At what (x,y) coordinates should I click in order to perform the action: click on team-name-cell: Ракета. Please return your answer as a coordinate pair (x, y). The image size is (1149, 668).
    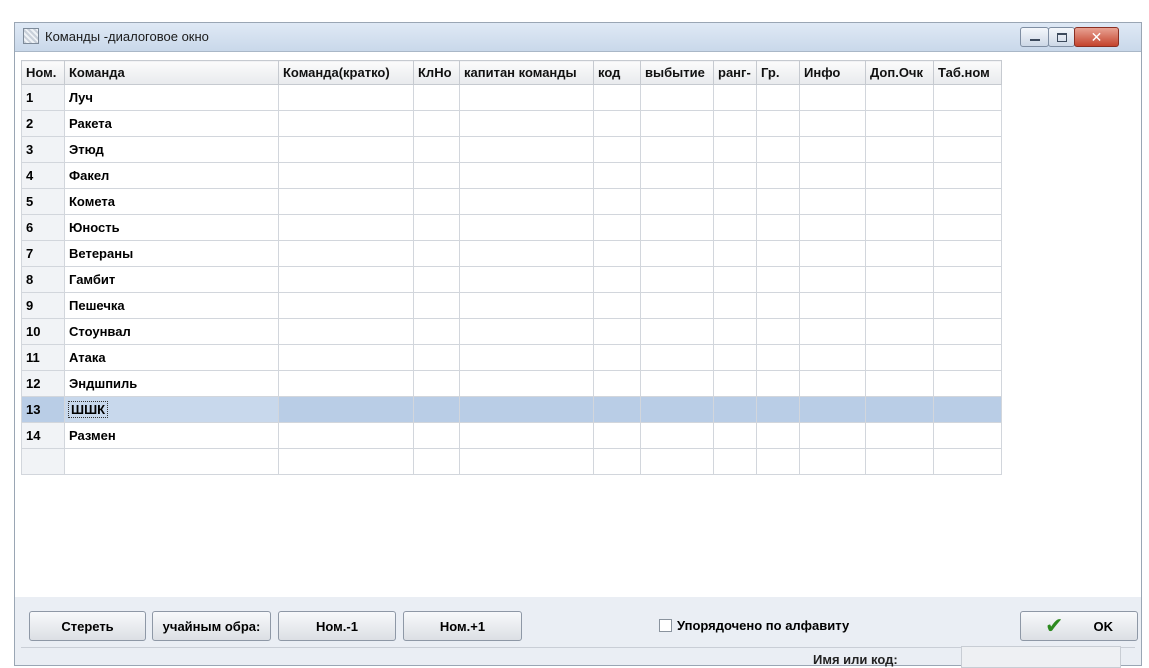
    Looking at the image, I should click on (171, 123).